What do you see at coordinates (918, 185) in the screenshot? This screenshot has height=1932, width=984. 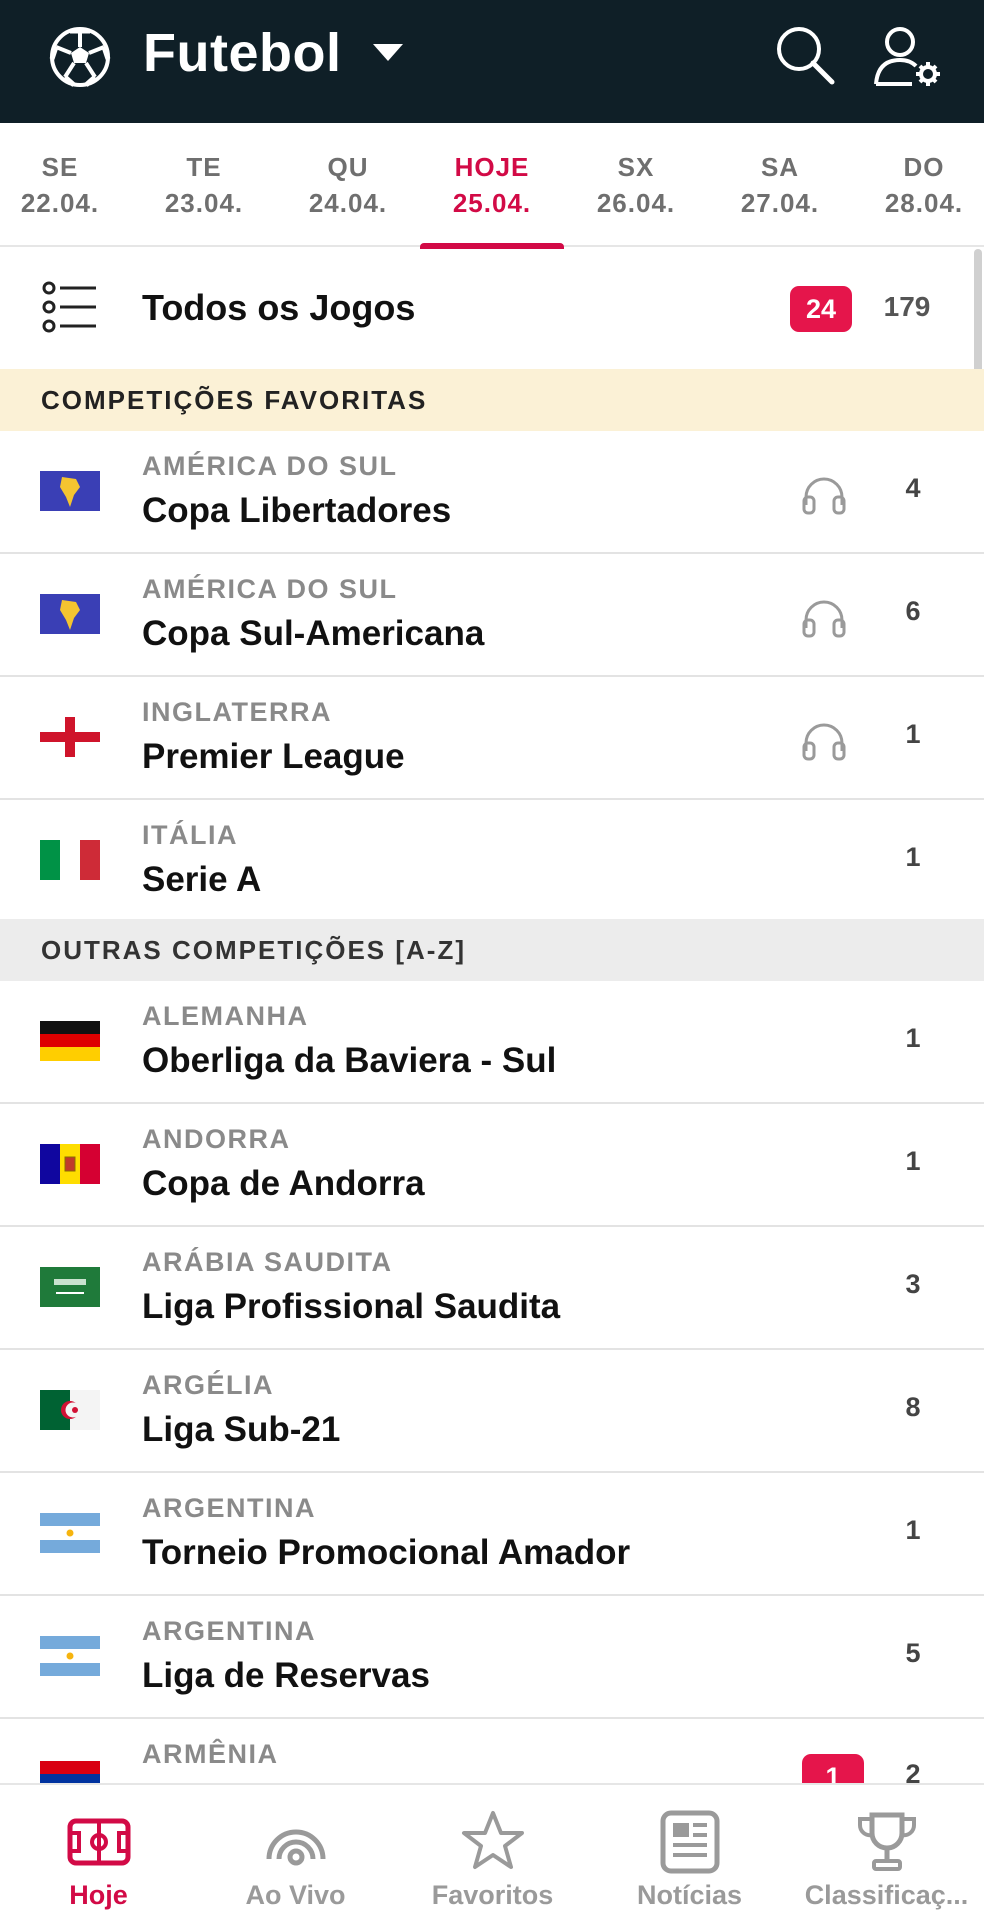 I see `date-tab: DO 28.04.` at bounding box center [918, 185].